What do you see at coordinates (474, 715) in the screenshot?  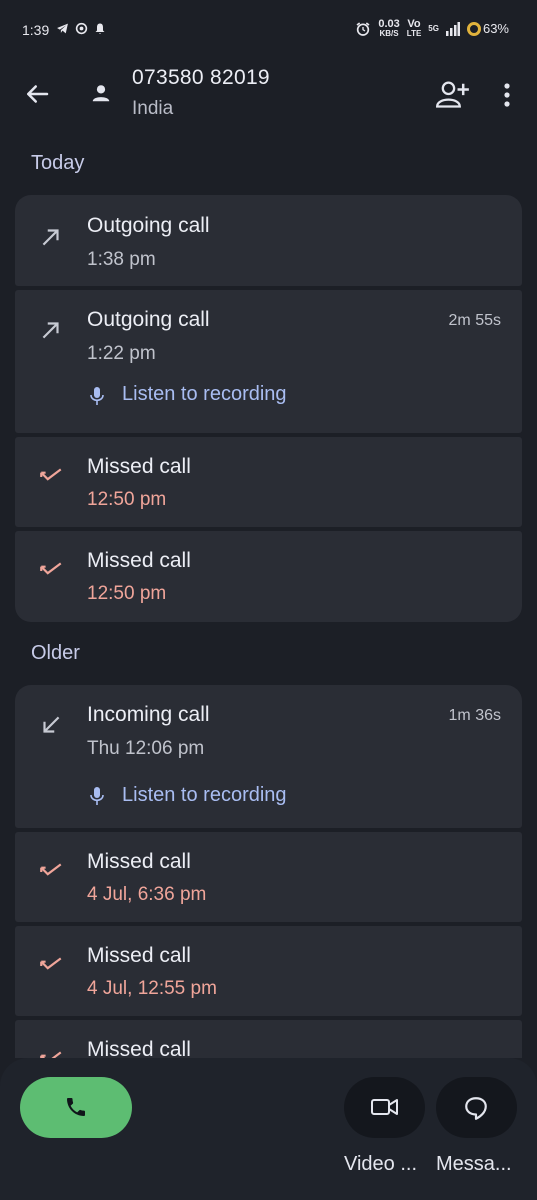 I see `call-duration: 1m 36s` at bounding box center [474, 715].